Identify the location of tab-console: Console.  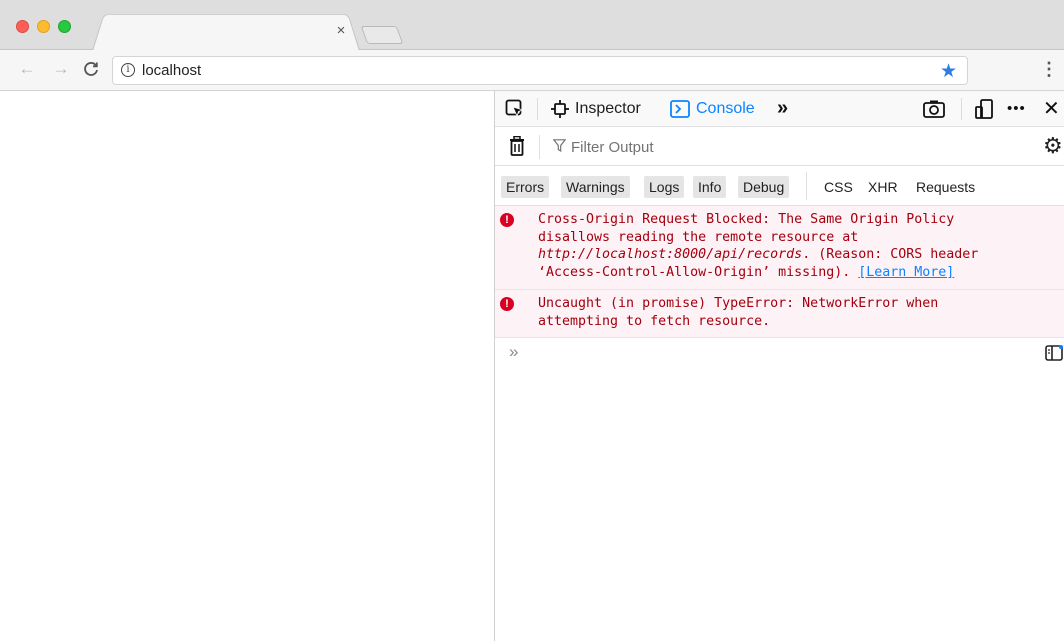
(712, 109).